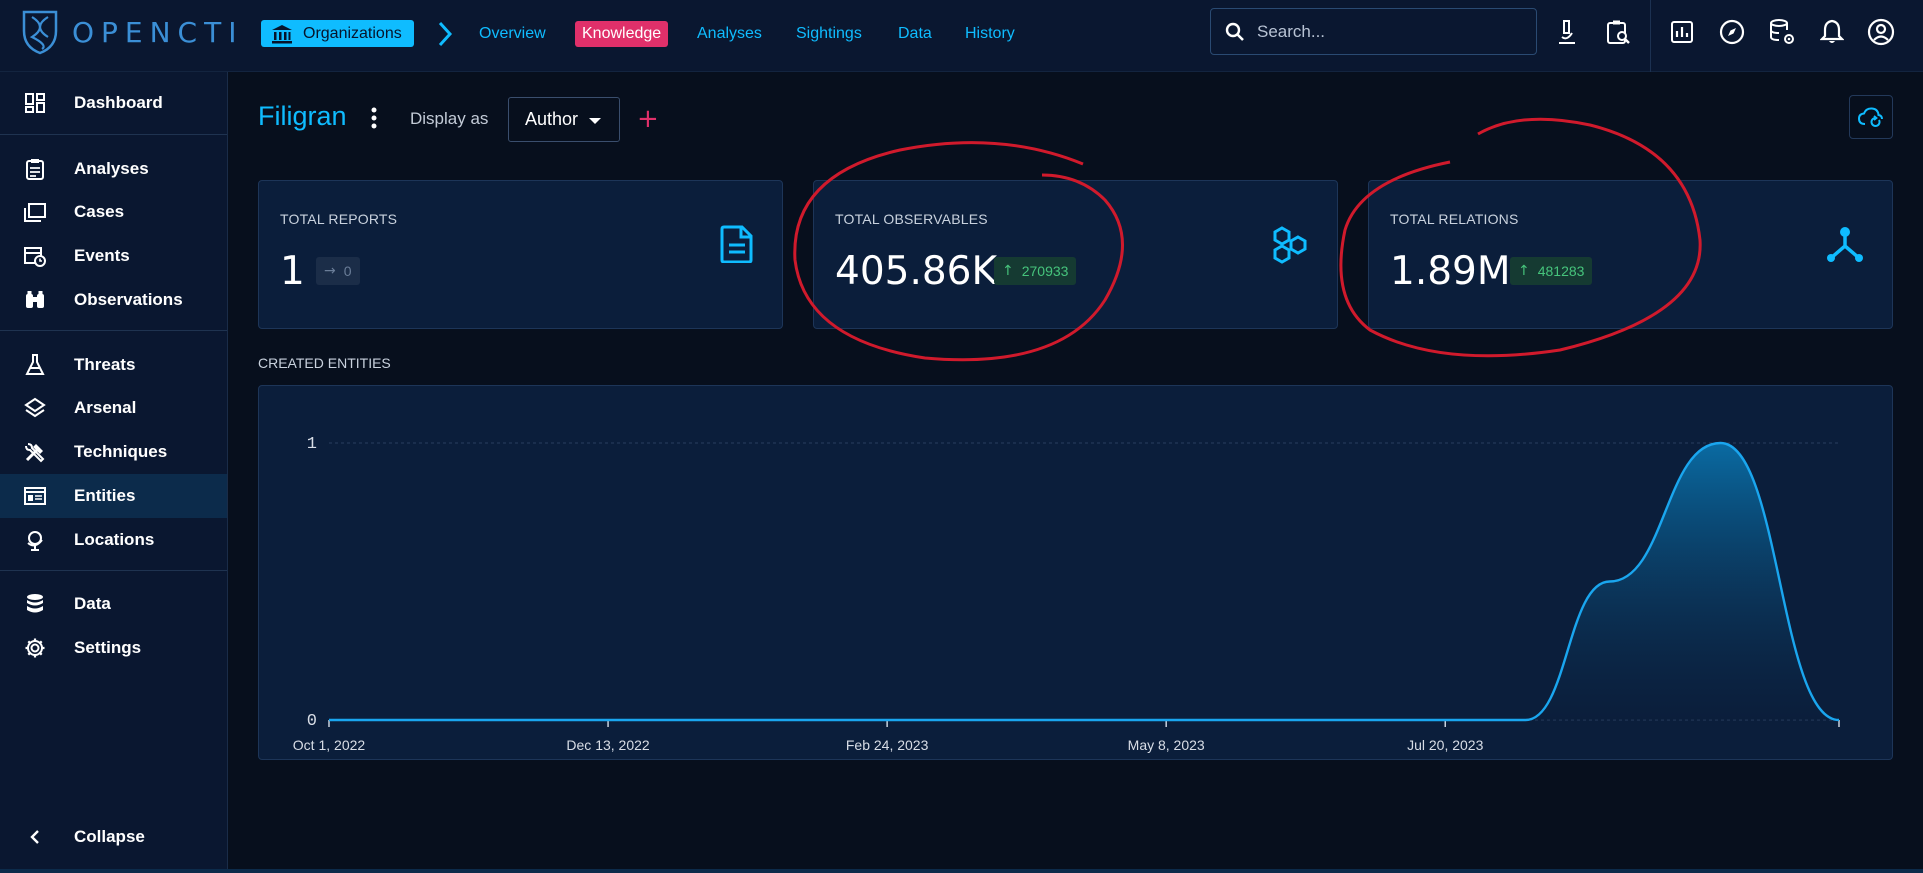  I want to click on chevron-left-icon, so click(35, 837).